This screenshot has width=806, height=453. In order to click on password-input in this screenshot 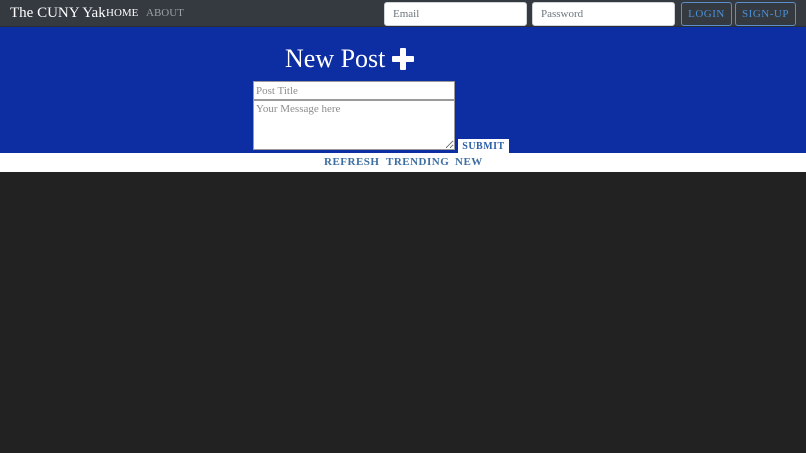, I will do `click(603, 14)`.